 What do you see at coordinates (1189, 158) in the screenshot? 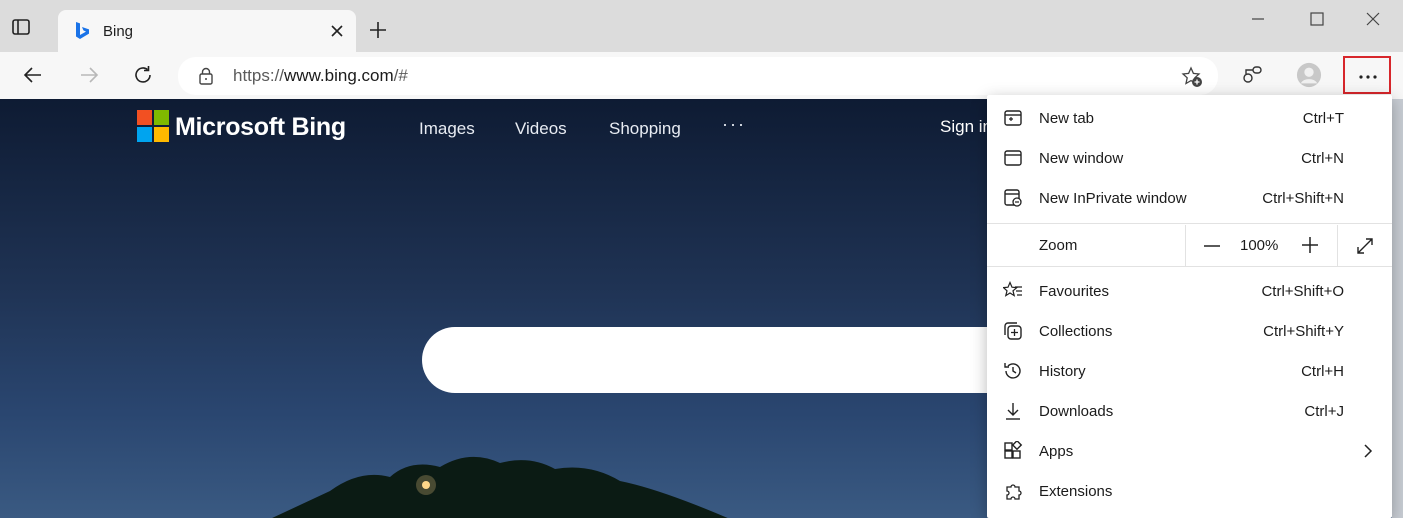
I see `menu-item-new-window: New window Ctrl+N` at bounding box center [1189, 158].